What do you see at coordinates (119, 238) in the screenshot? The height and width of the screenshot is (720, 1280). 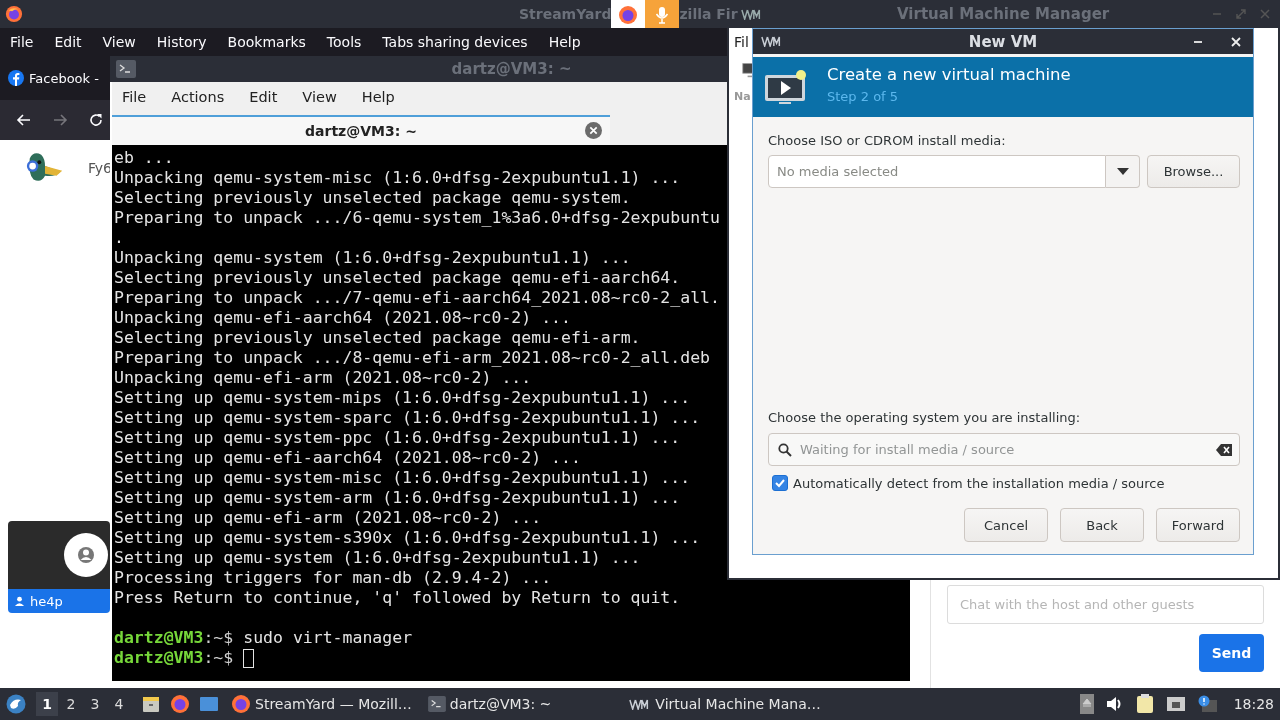 I see `terminal-line: .` at bounding box center [119, 238].